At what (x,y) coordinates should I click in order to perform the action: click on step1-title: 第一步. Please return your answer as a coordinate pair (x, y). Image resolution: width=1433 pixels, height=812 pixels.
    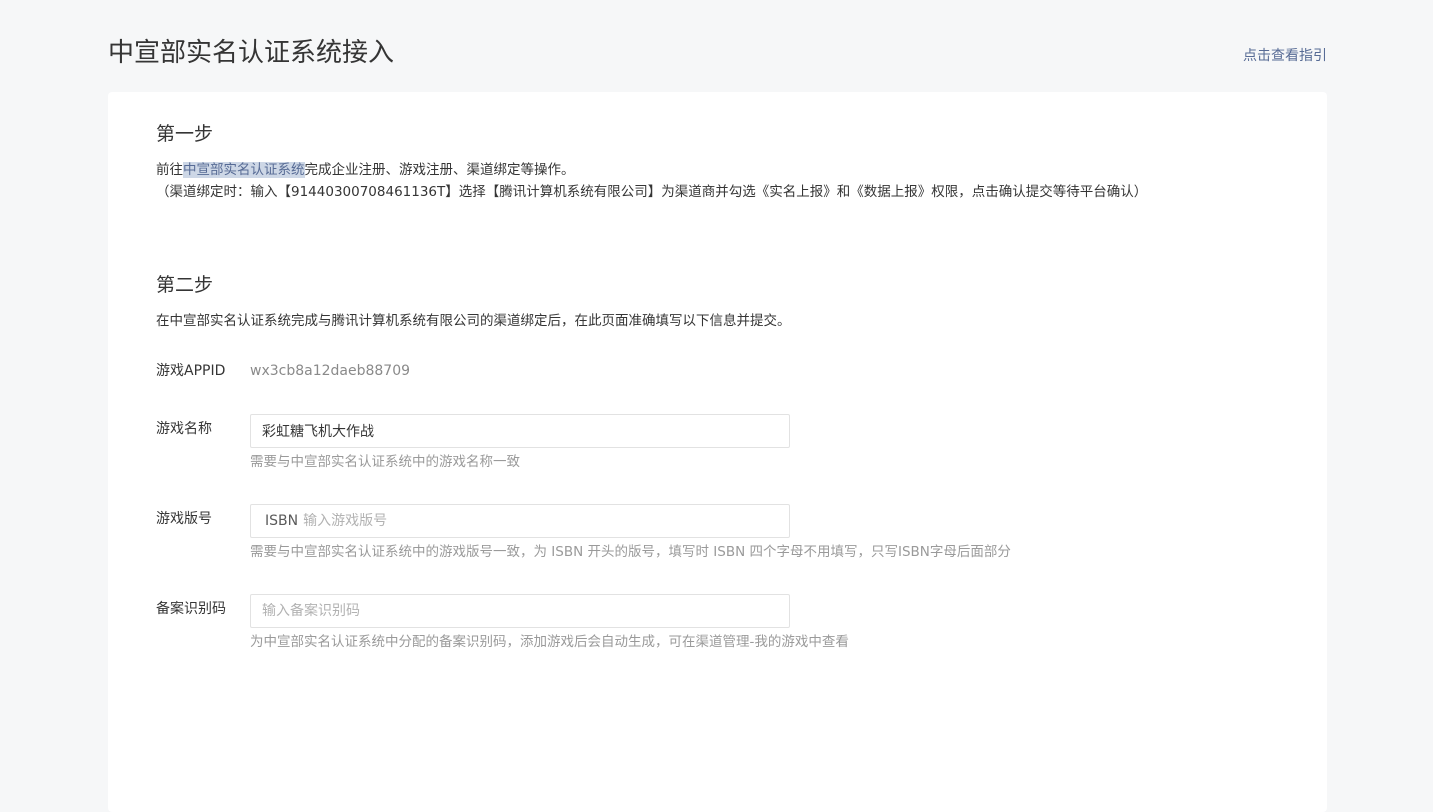
    Looking at the image, I should click on (185, 134).